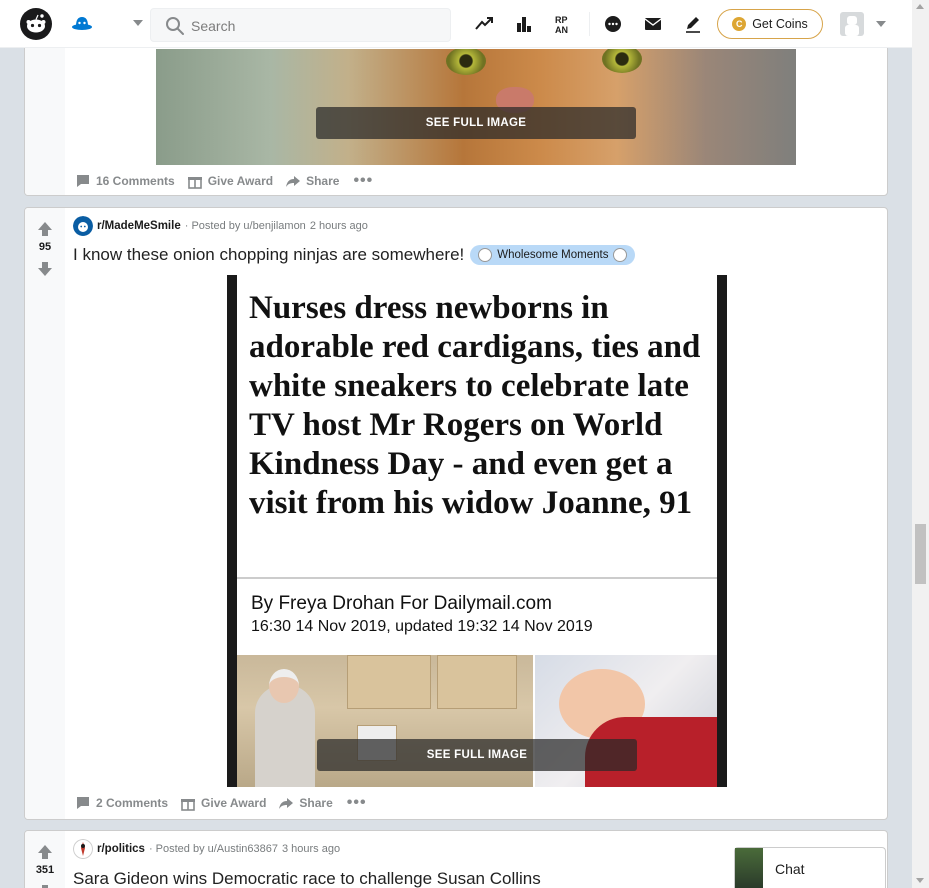 Image resolution: width=929 pixels, height=888 pixels. What do you see at coordinates (561, 20) in the screenshot?
I see `svg-text: RP` at bounding box center [561, 20].